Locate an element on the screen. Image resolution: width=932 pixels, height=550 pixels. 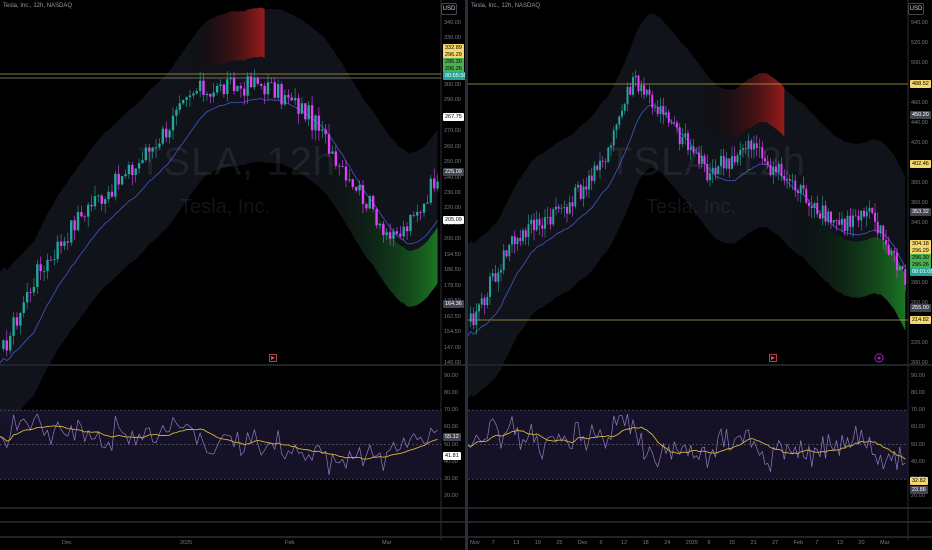
left-event-flag-icon is located at coordinates (273, 358).